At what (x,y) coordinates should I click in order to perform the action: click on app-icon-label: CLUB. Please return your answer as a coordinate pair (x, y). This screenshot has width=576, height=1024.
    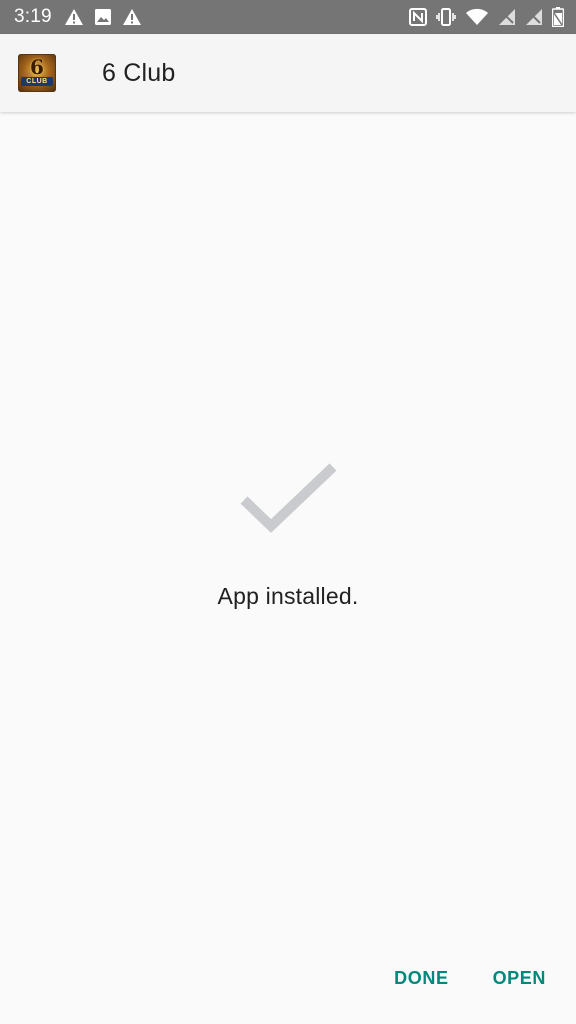
    Looking at the image, I should click on (37, 81).